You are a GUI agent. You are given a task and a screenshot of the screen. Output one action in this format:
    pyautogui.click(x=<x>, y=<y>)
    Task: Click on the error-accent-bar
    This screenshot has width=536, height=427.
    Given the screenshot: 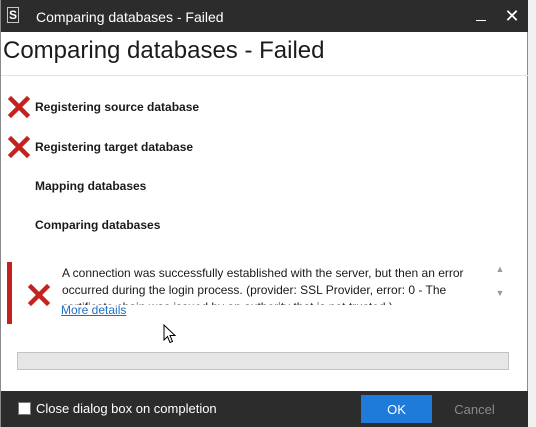 What is the action you would take?
    pyautogui.click(x=9, y=293)
    